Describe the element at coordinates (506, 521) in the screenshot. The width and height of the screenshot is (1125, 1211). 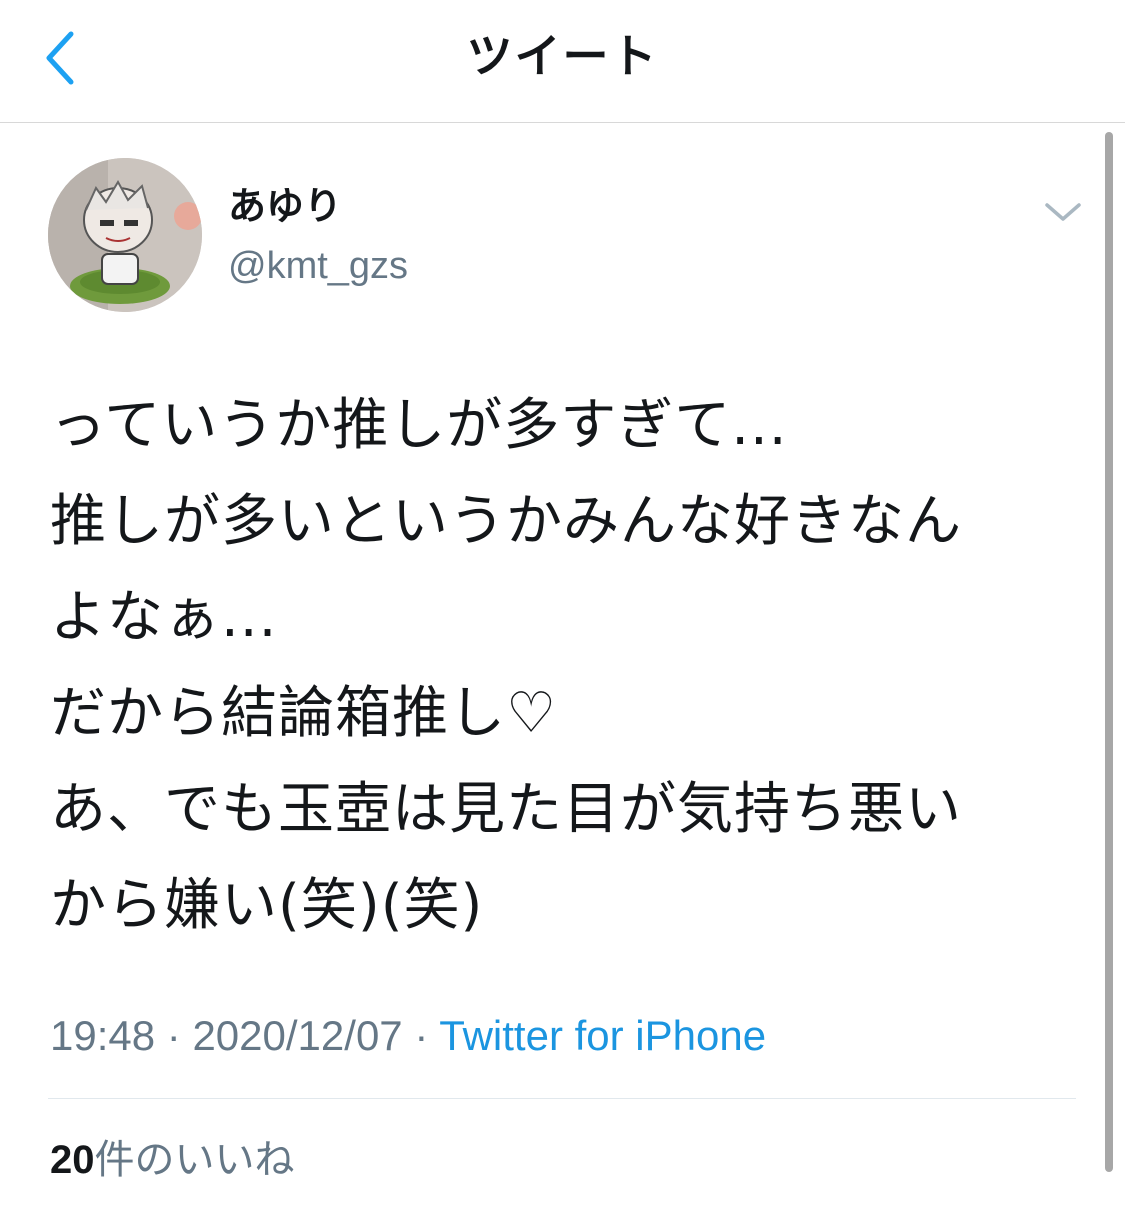
I see `tweet-text-line: 推しが多いというかみんな好きなん` at that location.